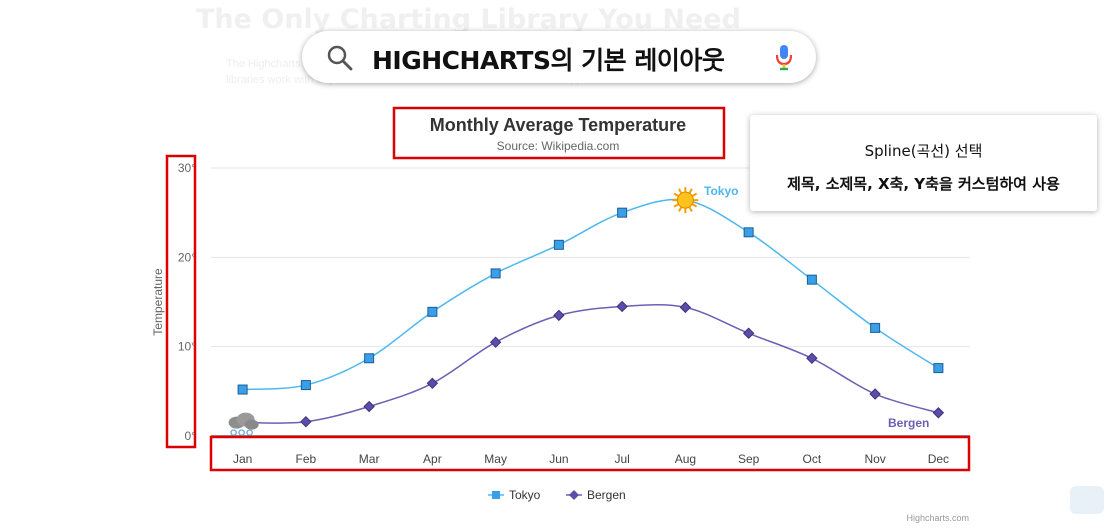 The image size is (1120, 529). What do you see at coordinates (525, 495) in the screenshot?
I see `legend-label-tokyo: Tokyo` at bounding box center [525, 495].